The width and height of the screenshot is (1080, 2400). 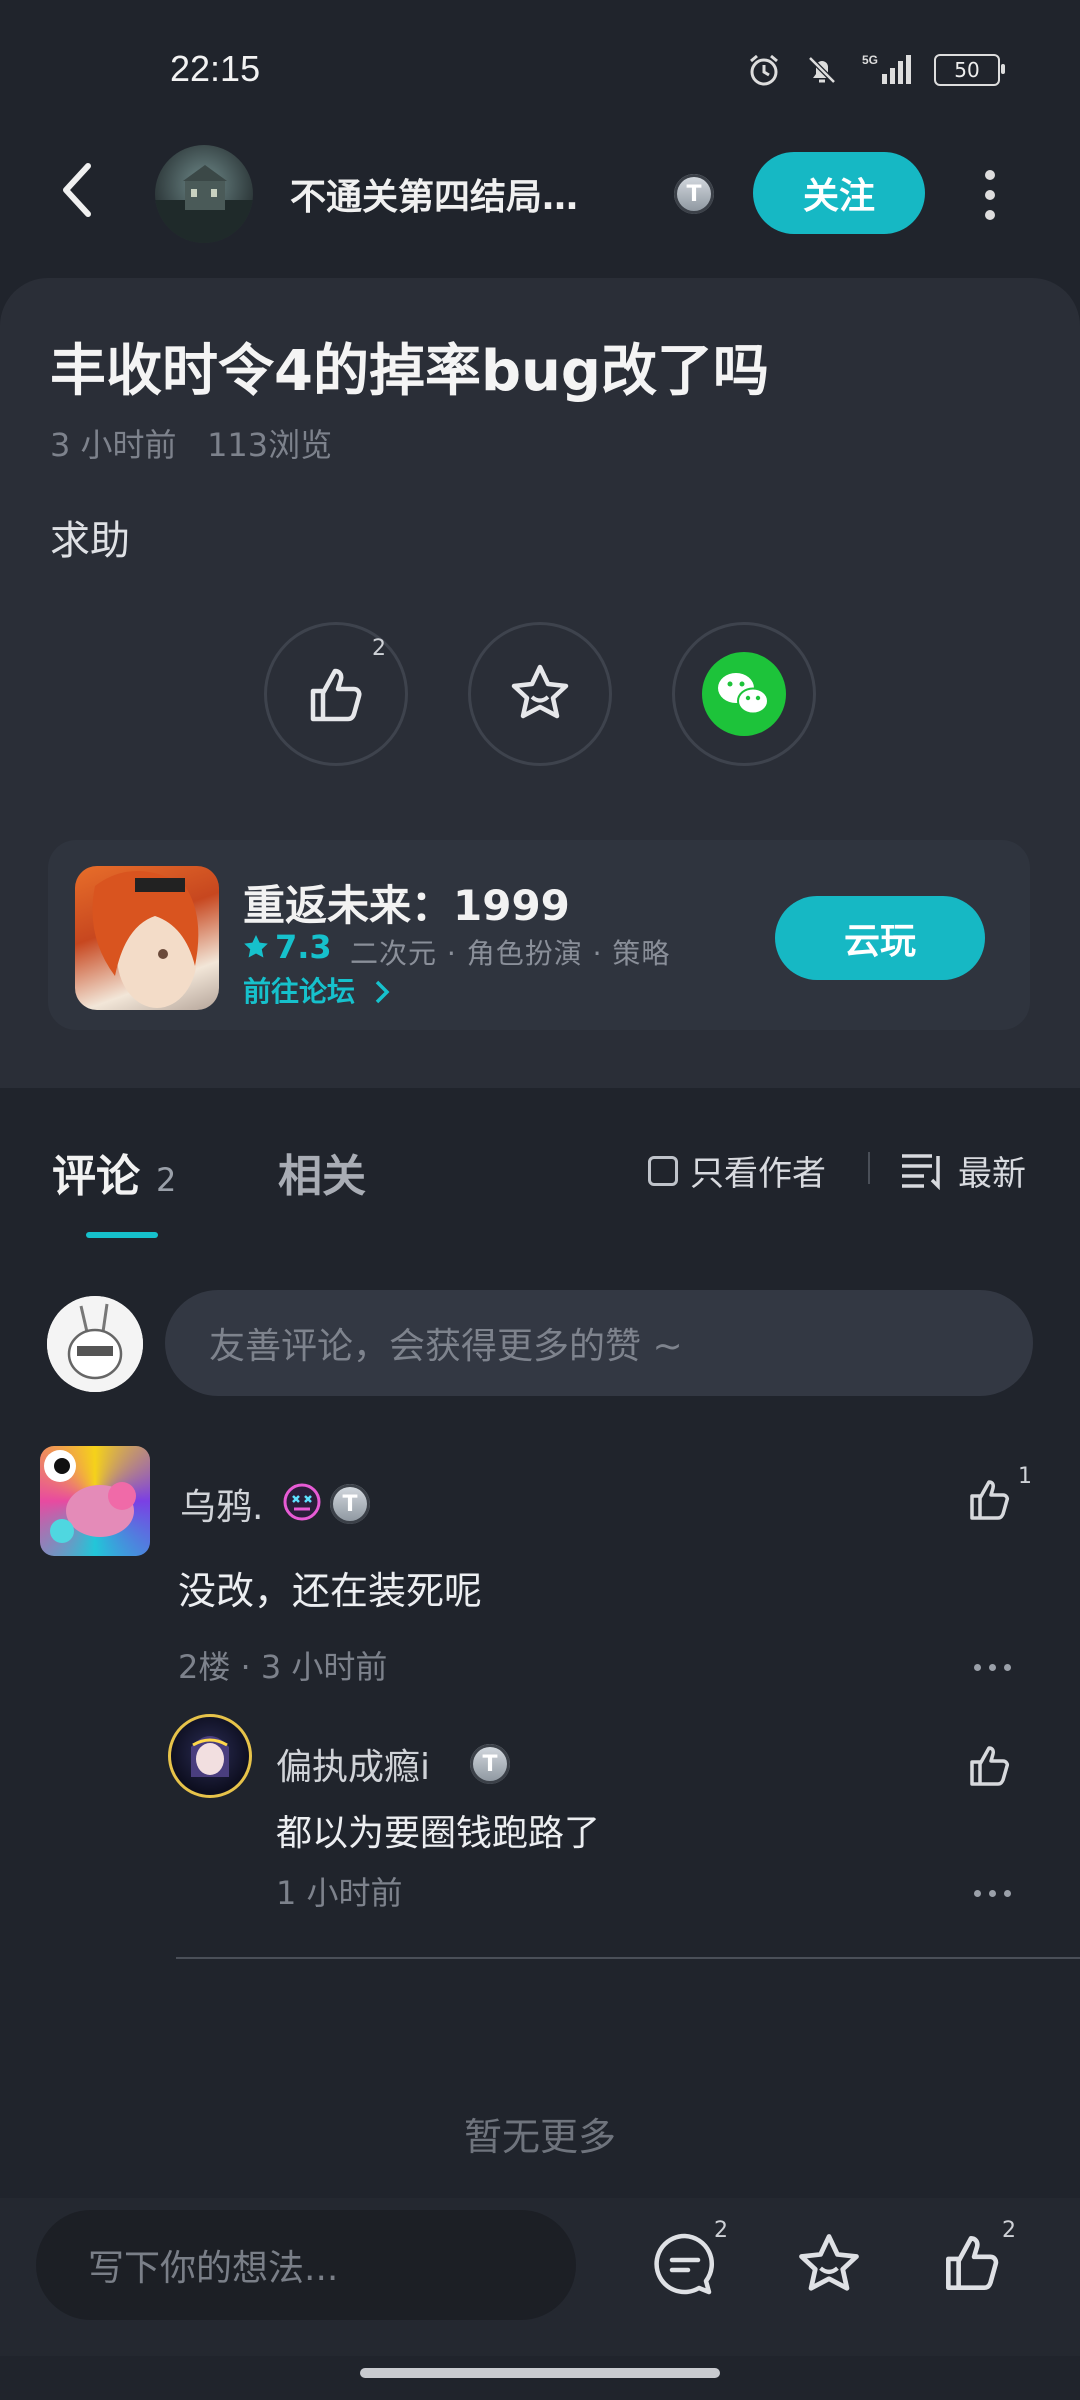 What do you see at coordinates (829, 2265) in the screenshot?
I see `favorite-star-icon` at bounding box center [829, 2265].